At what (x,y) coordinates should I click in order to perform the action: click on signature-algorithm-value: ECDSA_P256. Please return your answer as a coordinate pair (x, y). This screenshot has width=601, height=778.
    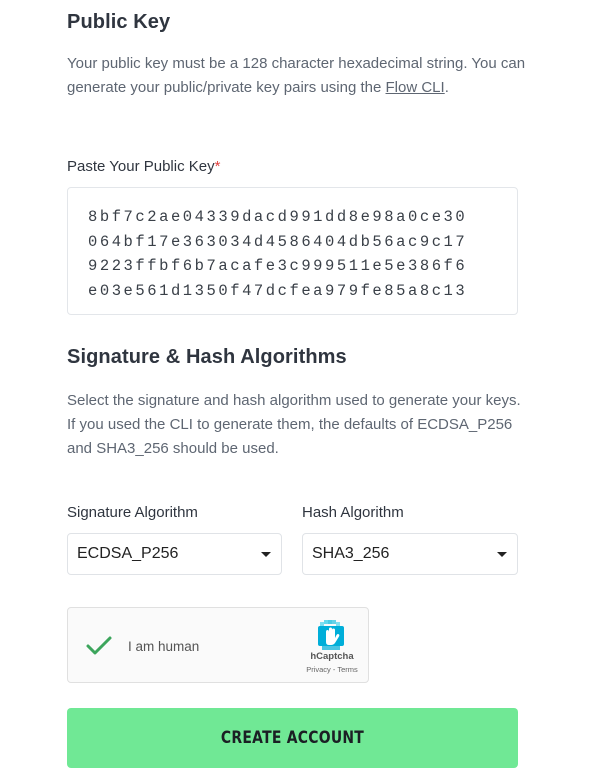
    Looking at the image, I should click on (128, 553).